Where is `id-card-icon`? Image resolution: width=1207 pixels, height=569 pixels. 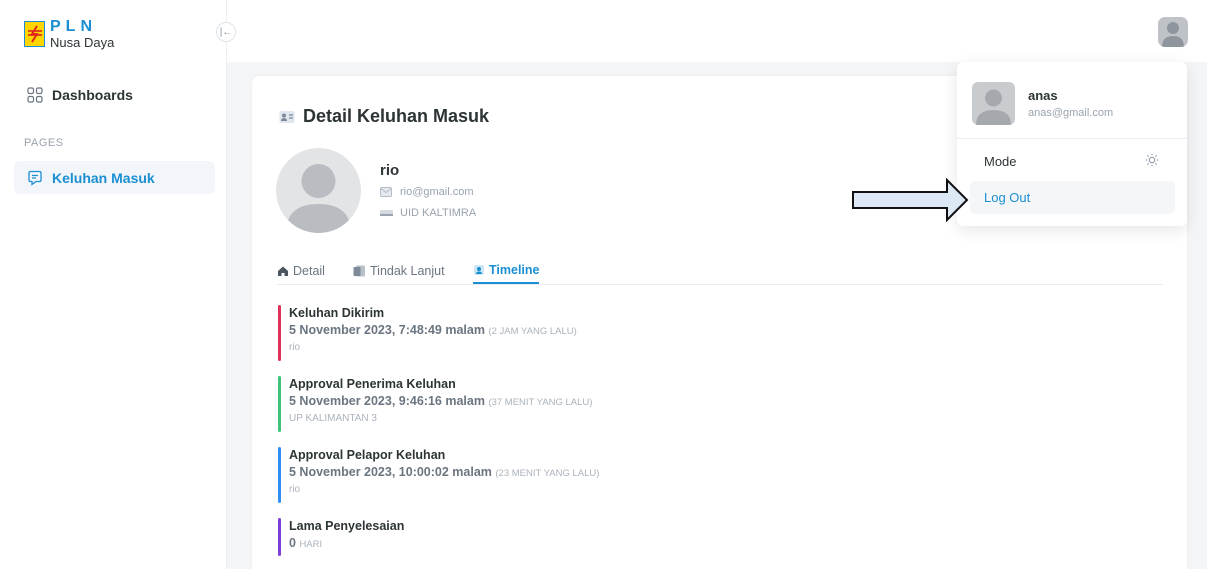
id-card-icon is located at coordinates (287, 117).